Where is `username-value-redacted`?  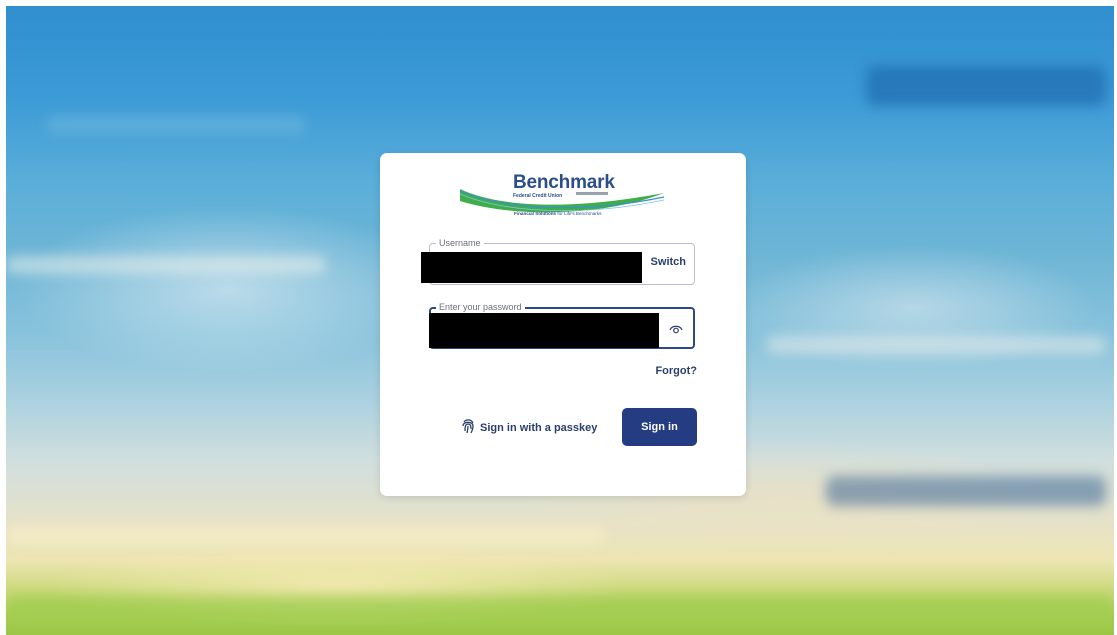 username-value-redacted is located at coordinates (531, 267).